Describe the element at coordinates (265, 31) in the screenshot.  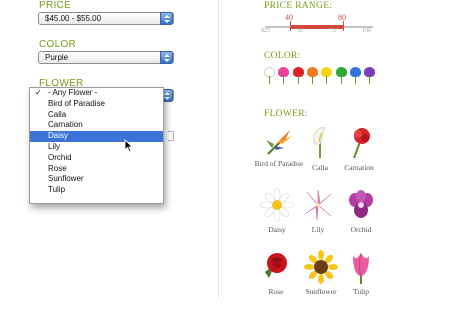
I see `price-tick: $25` at that location.